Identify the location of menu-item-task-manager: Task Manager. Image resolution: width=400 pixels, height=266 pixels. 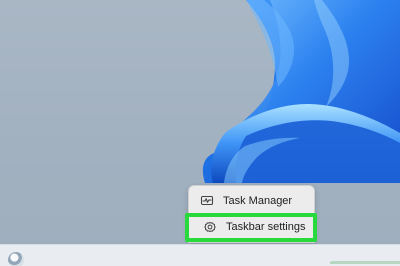
(251, 201).